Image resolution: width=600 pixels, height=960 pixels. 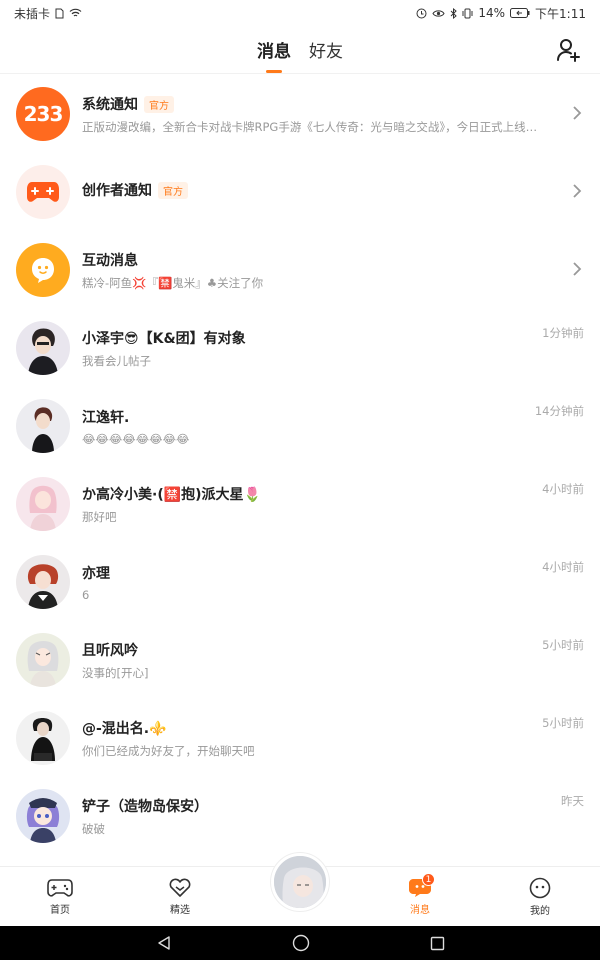 What do you see at coordinates (86, 595) in the screenshot?
I see `conversation-preview: 6` at bounding box center [86, 595].